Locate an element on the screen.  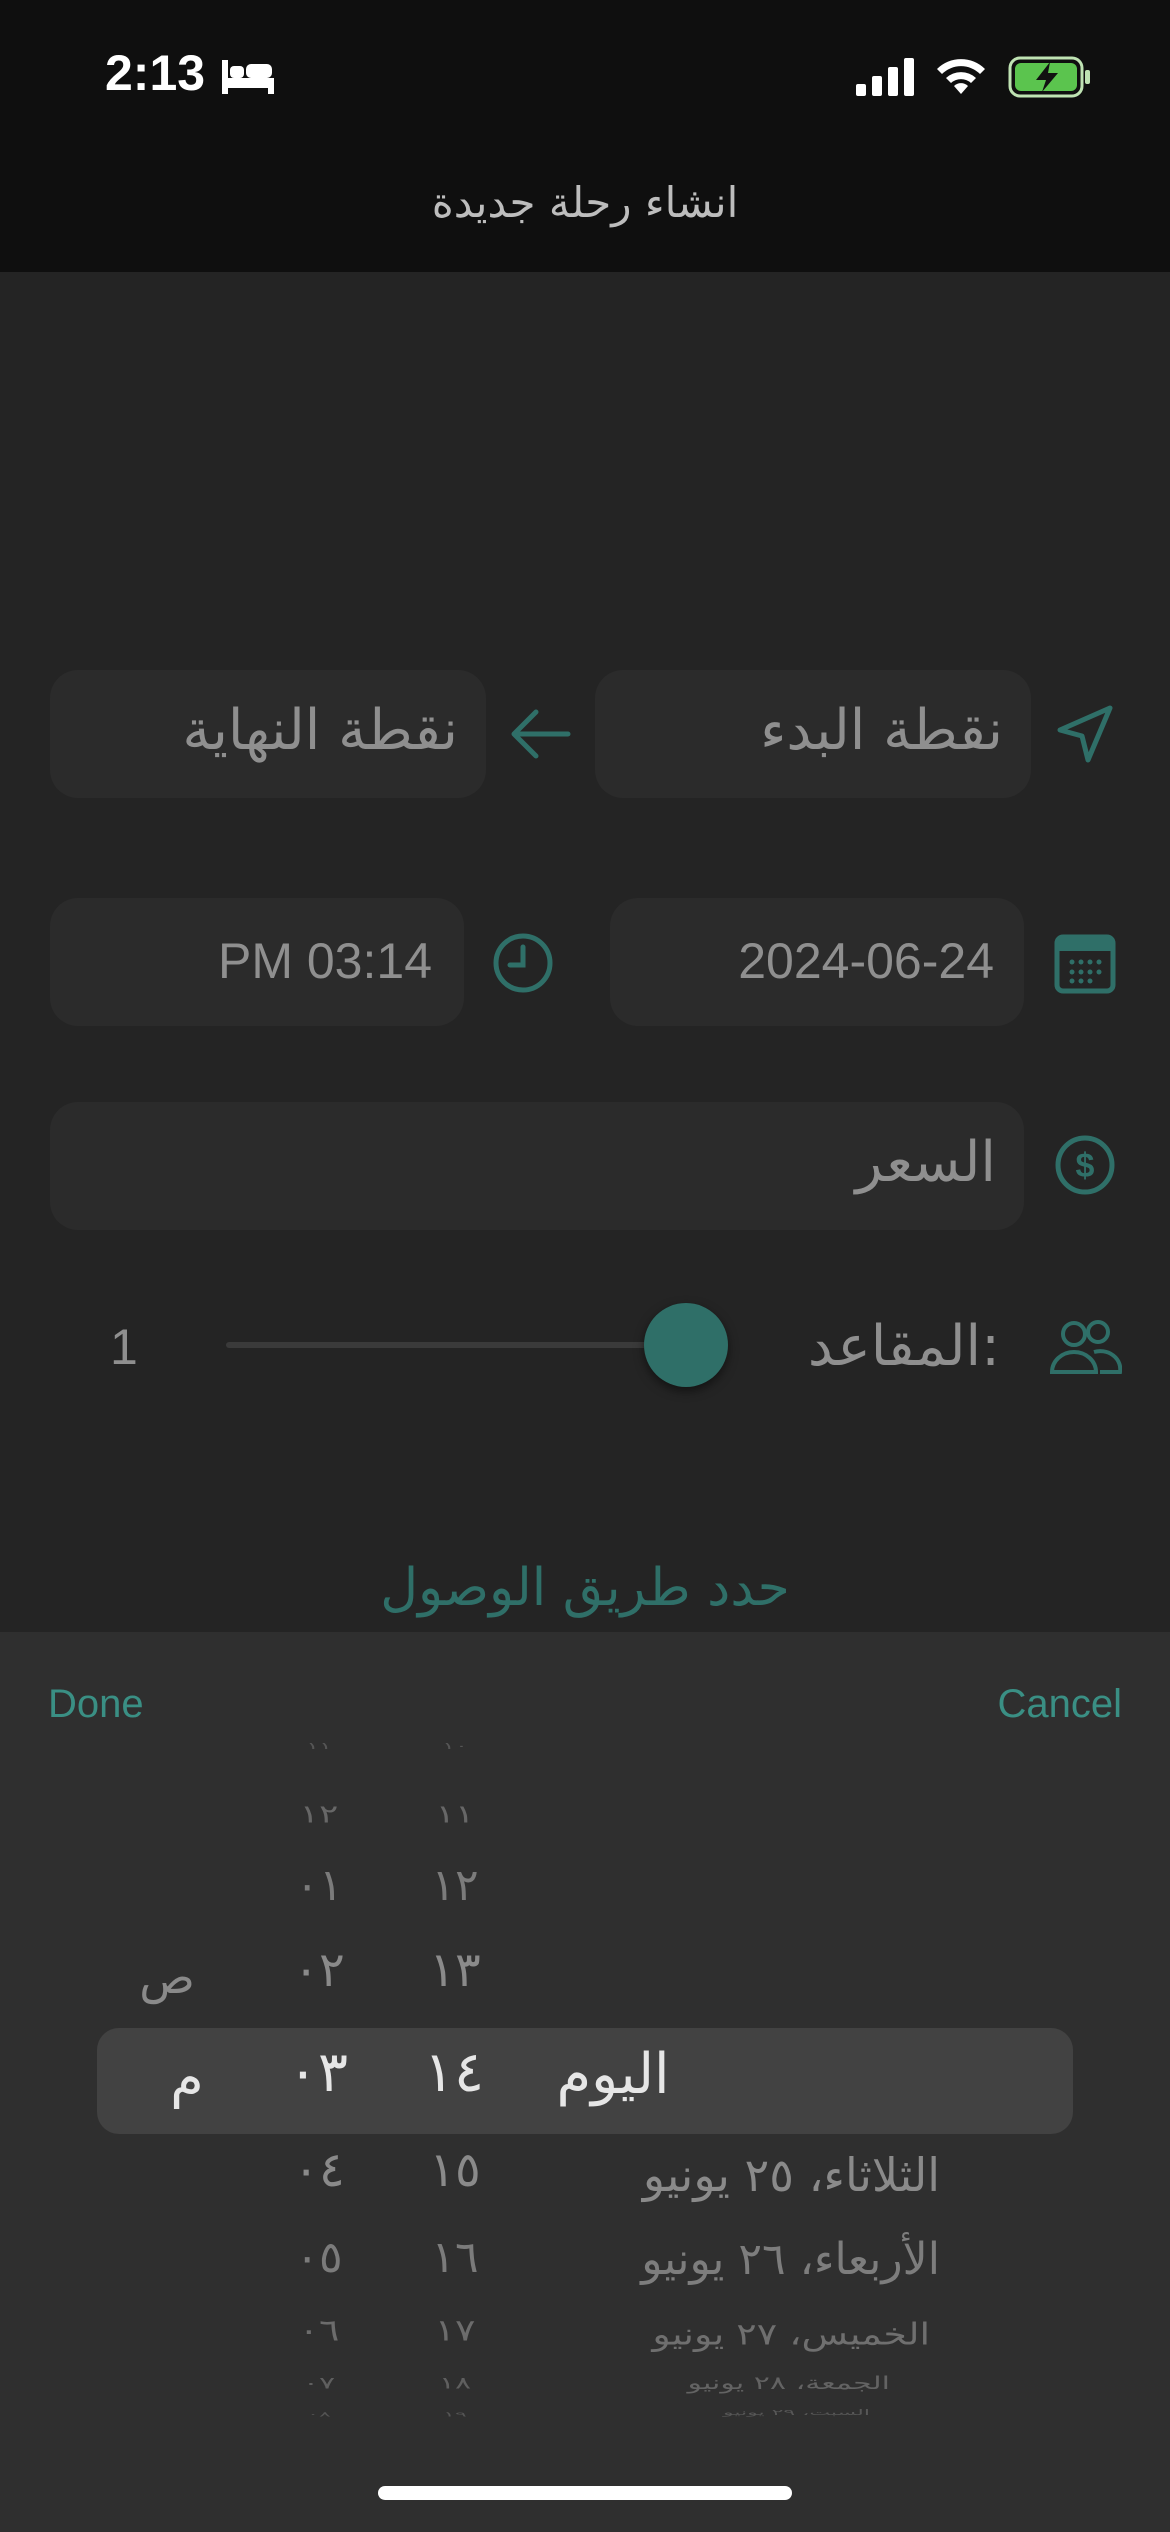
battery-charging-icon is located at coordinates (1050, 77).